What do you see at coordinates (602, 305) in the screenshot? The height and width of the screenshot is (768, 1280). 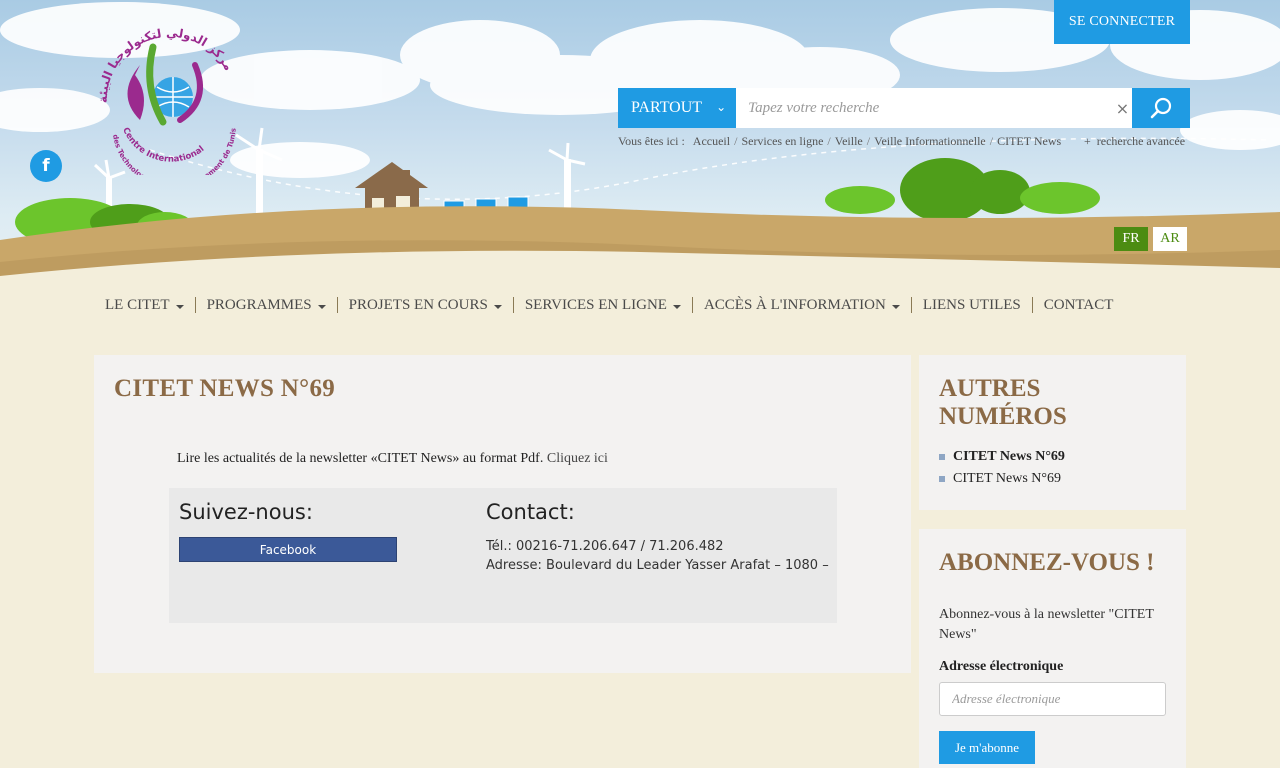 I see `nav-item-services: SERVICES EN LIGNE` at bounding box center [602, 305].